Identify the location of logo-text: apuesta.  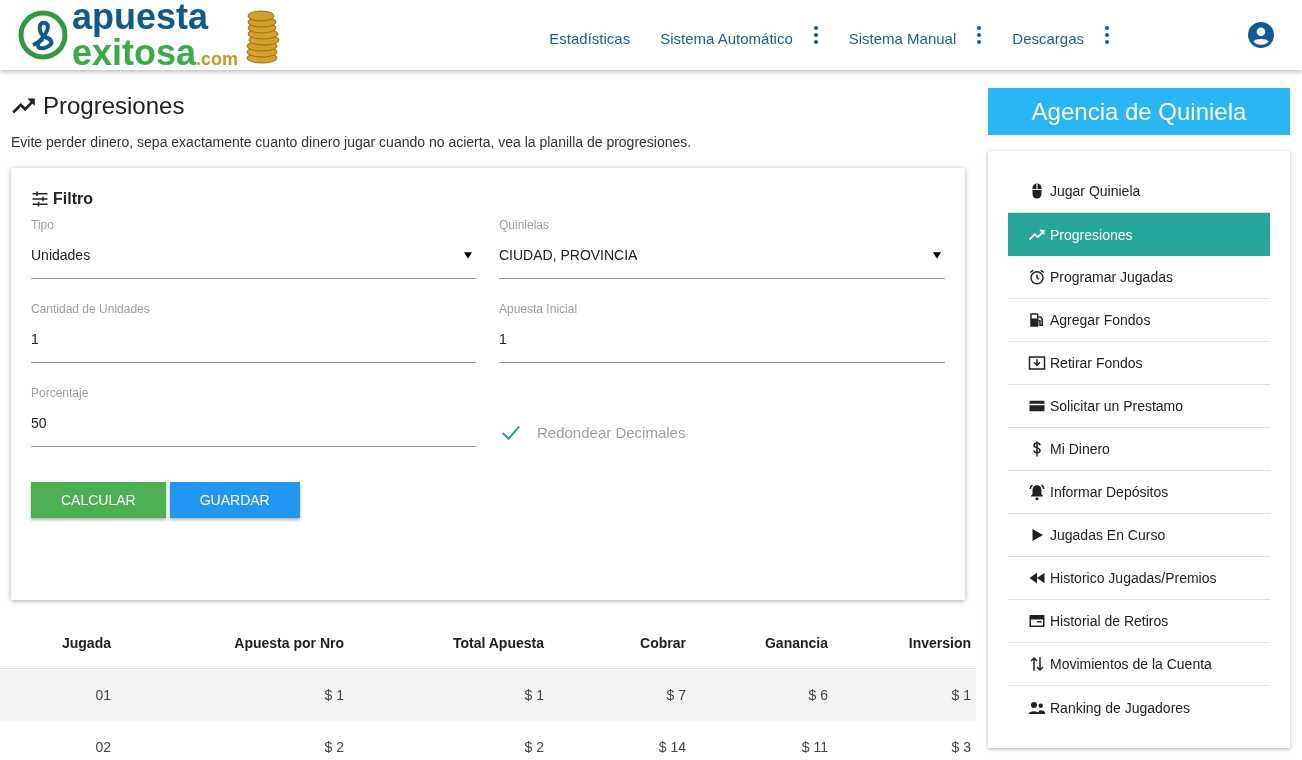
(141, 17).